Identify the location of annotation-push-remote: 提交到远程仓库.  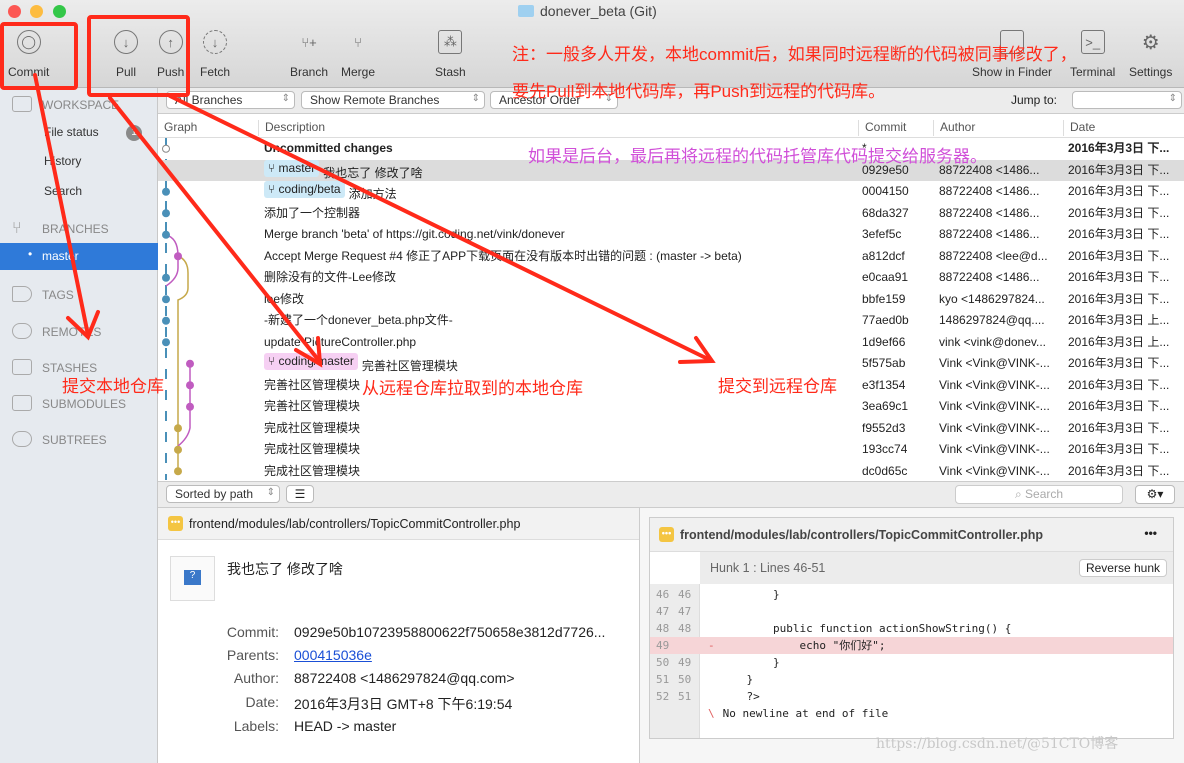
(777, 386).